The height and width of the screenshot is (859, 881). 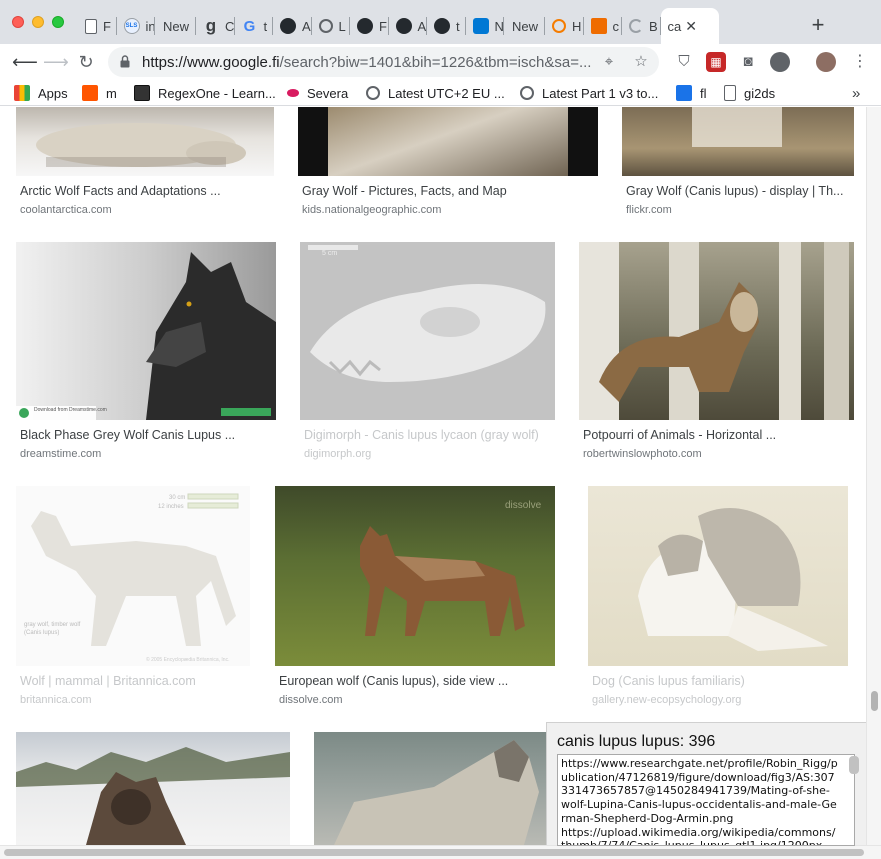 I want to click on tab-4: g C, so click(x=215, y=26).